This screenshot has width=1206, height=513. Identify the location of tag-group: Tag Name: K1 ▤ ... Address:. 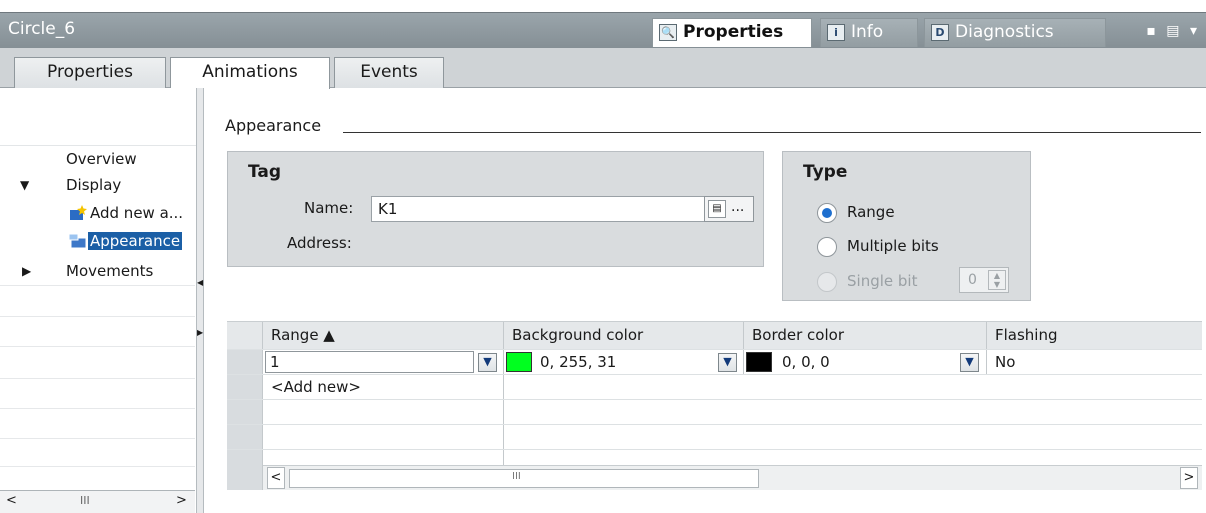
(495, 209).